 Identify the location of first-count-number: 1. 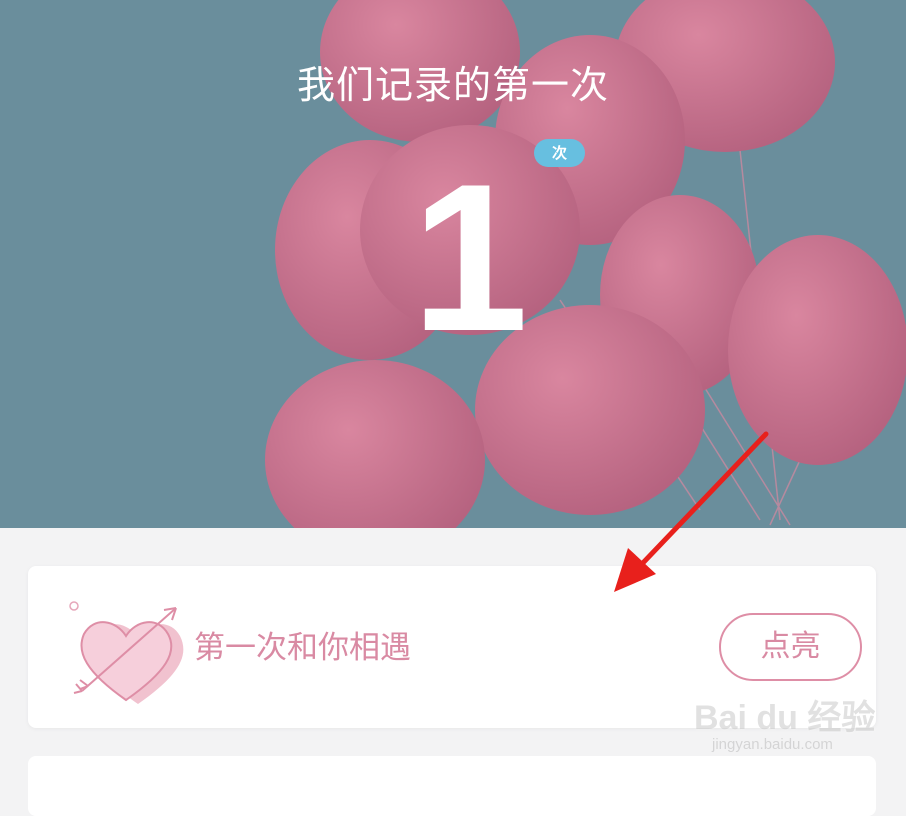
(470, 257).